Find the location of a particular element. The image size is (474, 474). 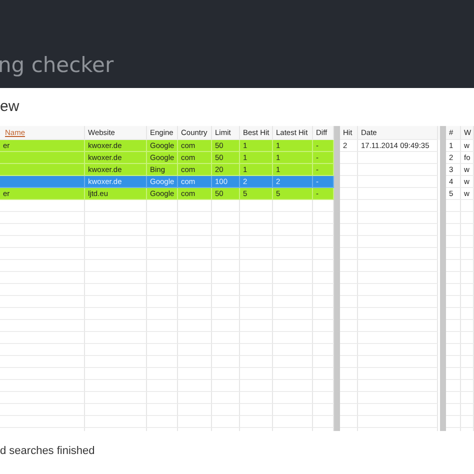

status-text: d searches finished is located at coordinates (48, 451).